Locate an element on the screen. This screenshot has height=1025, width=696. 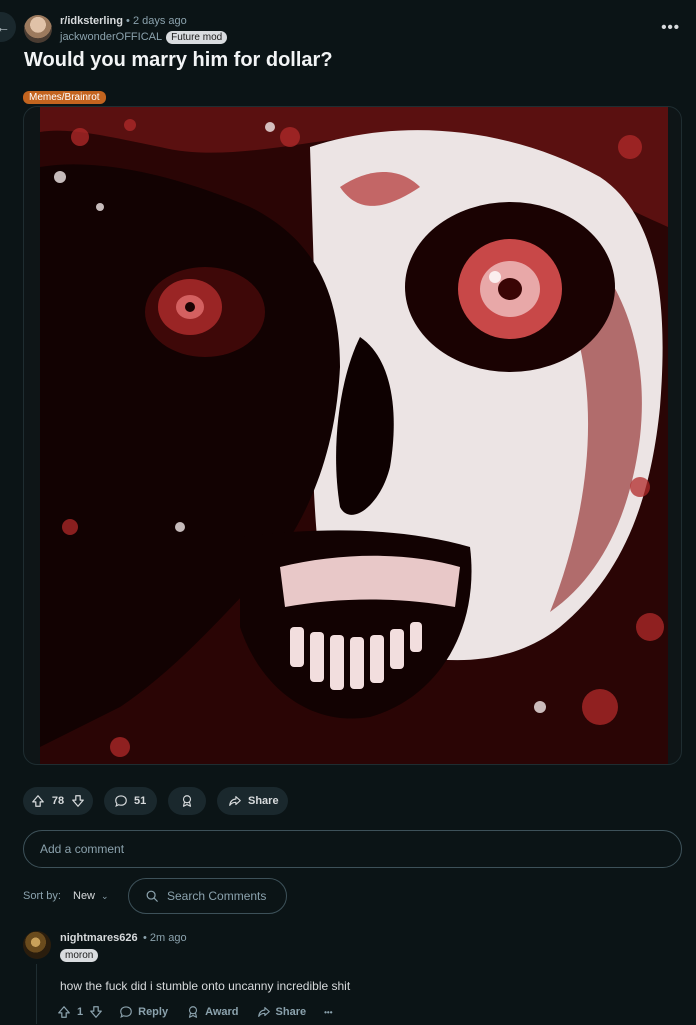
author-link: jackwonderOFFICAL is located at coordinates (111, 37).